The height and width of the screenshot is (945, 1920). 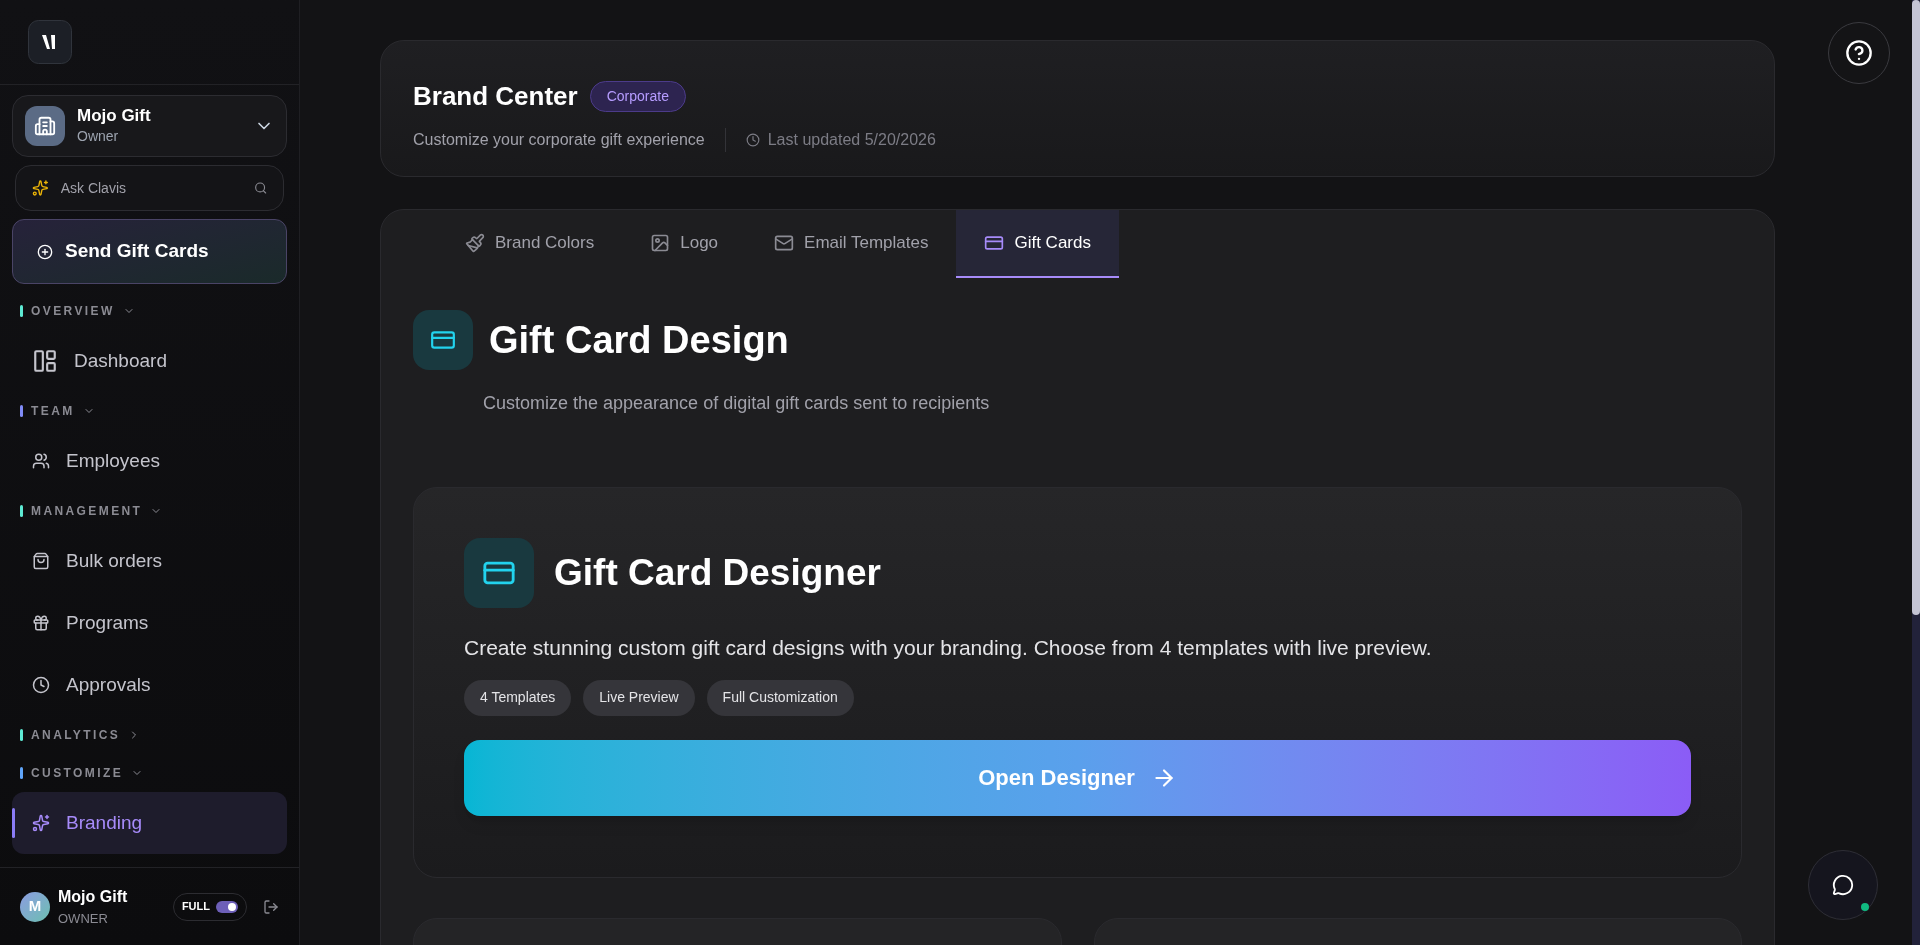 What do you see at coordinates (851, 140) in the screenshot?
I see `last-updated: Last updated 5/20/2026` at bounding box center [851, 140].